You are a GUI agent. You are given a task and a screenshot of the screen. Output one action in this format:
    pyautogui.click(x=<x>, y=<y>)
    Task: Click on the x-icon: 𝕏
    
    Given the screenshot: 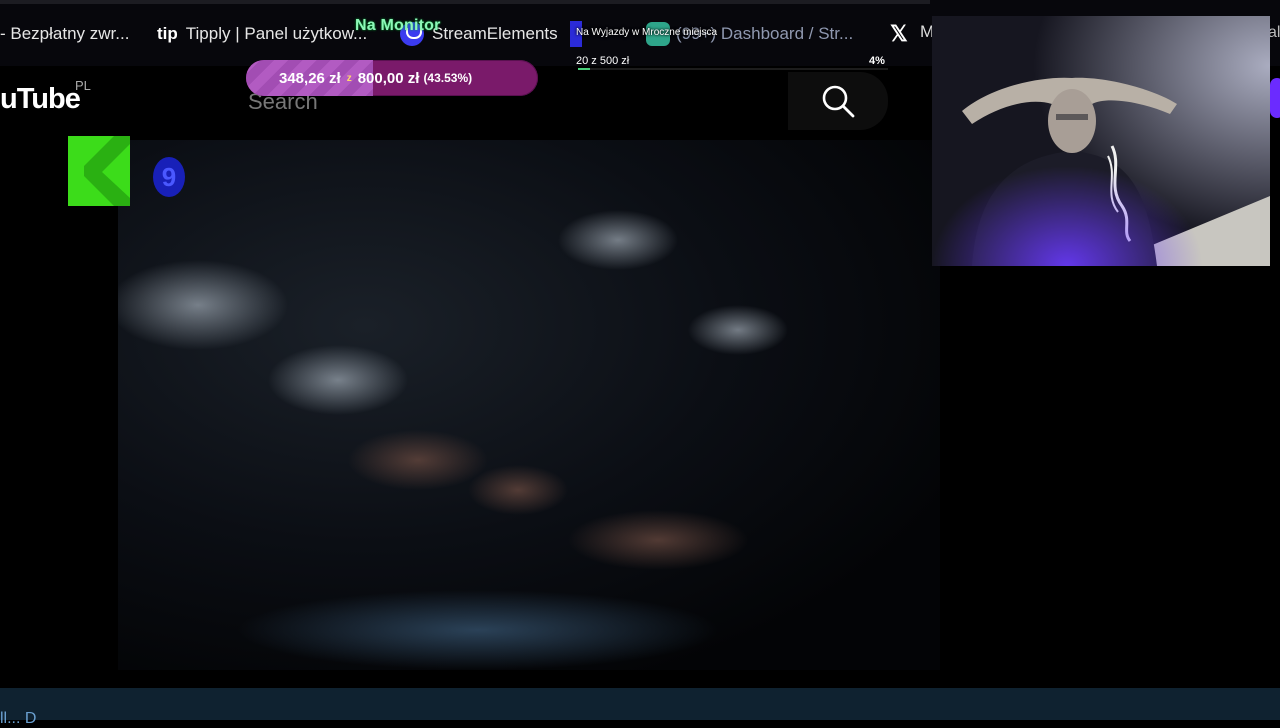 What is the action you would take?
    pyautogui.click(x=899, y=33)
    